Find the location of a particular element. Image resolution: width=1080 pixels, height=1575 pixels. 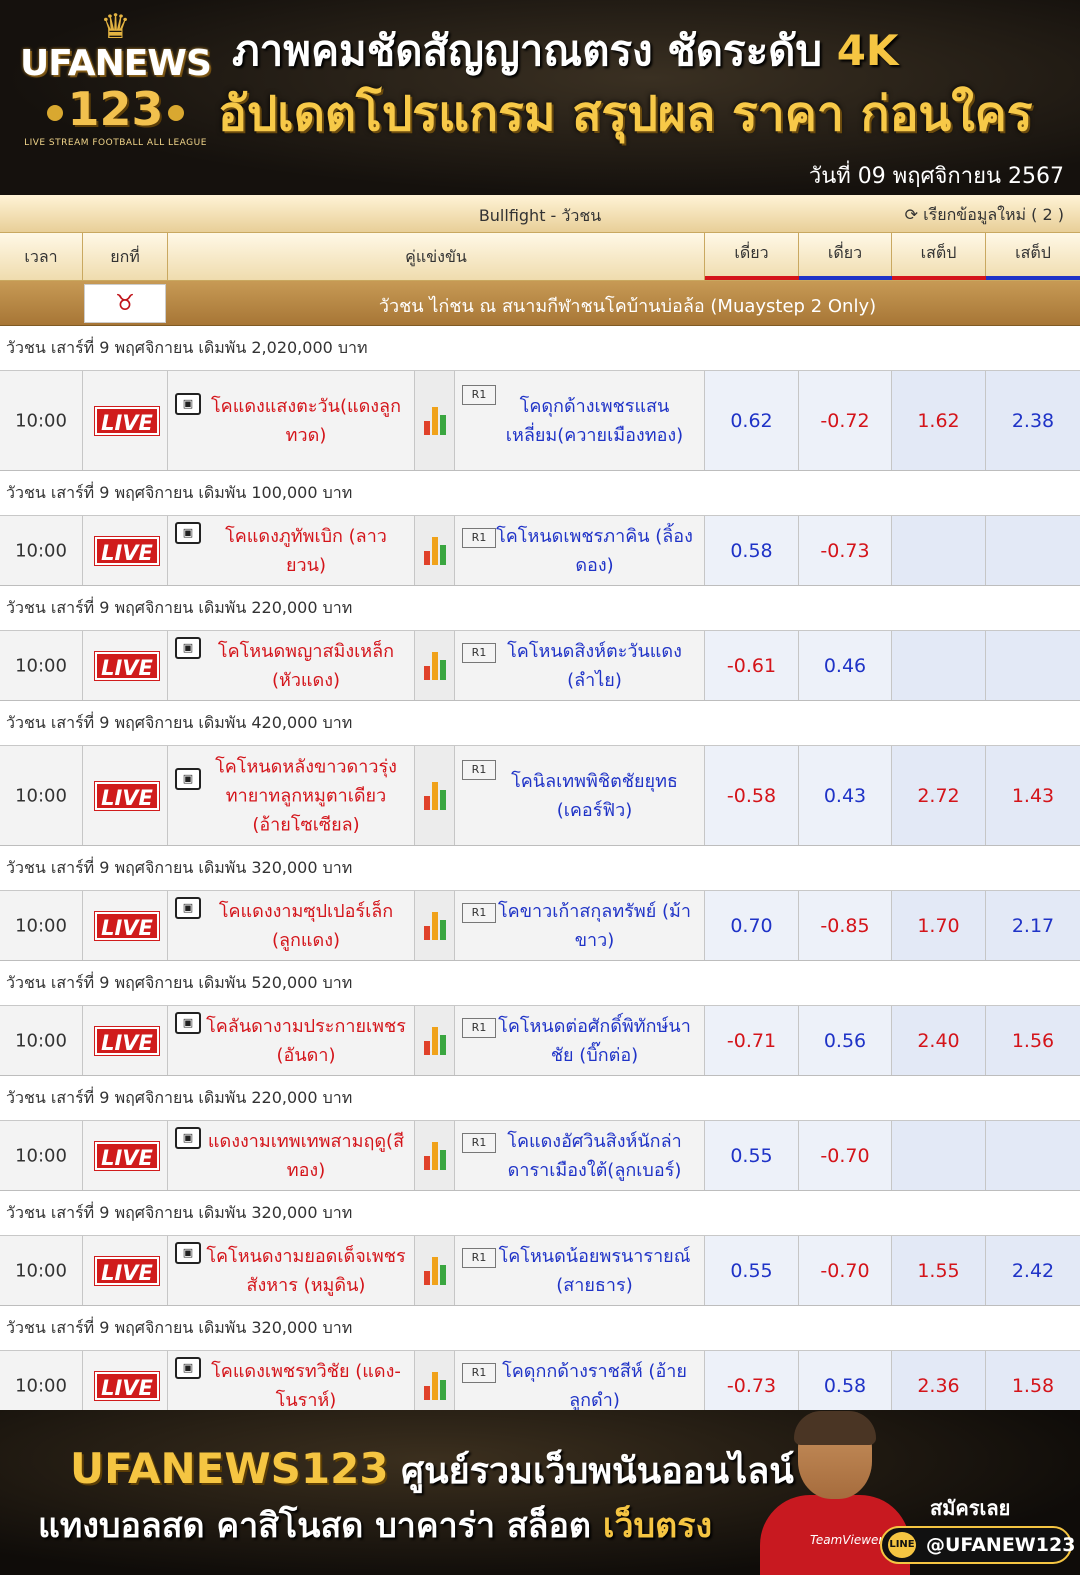

odds-value: 2.42 is located at coordinates (1033, 1271).